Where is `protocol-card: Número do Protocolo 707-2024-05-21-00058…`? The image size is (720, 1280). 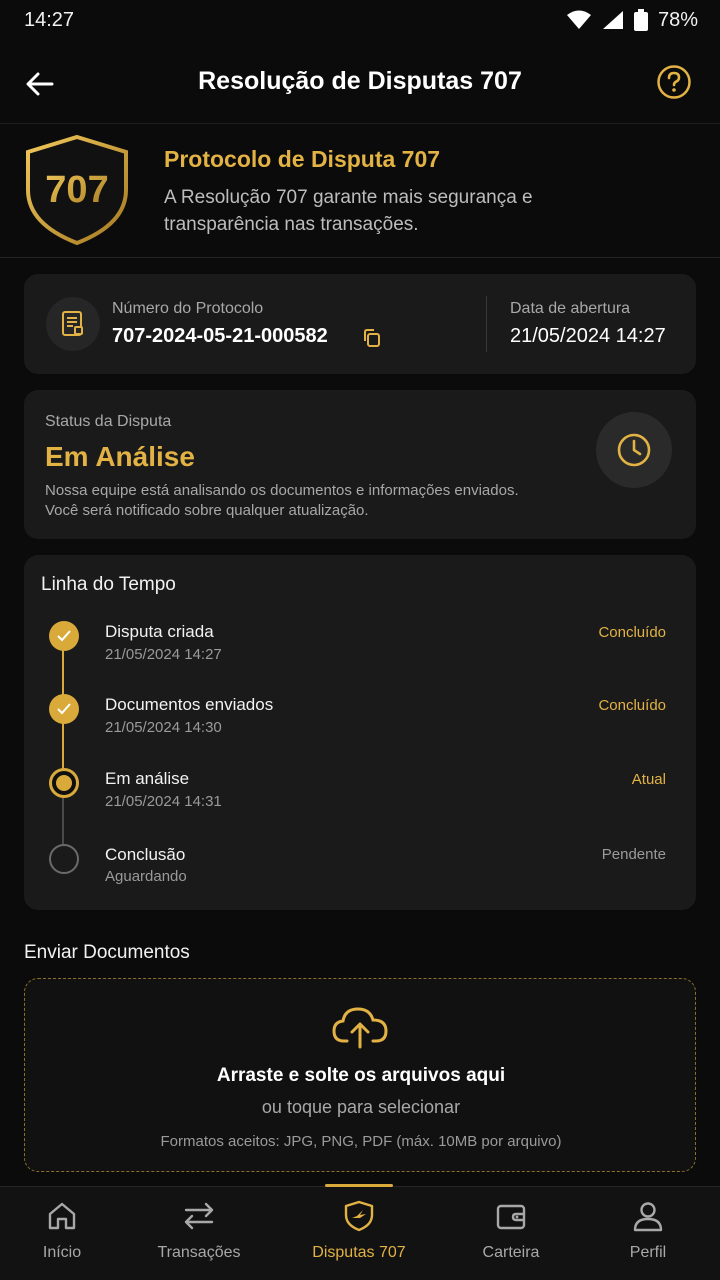
protocol-card: Número do Protocolo 707-2024-05-21-00058… is located at coordinates (360, 324).